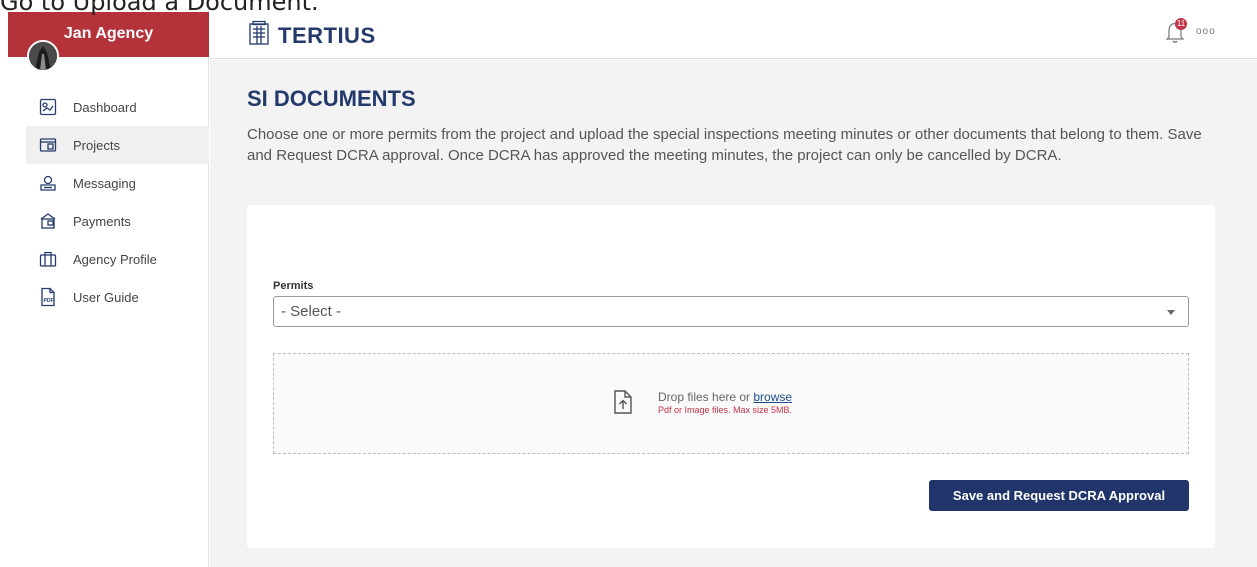 This screenshot has width=1257, height=567. I want to click on app-logo: TERTIUS, so click(312, 35).